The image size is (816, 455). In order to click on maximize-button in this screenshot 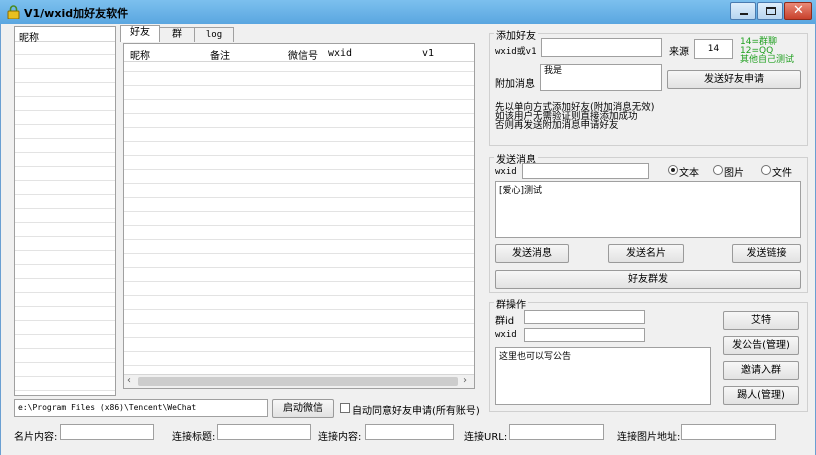, I will do `click(770, 11)`.